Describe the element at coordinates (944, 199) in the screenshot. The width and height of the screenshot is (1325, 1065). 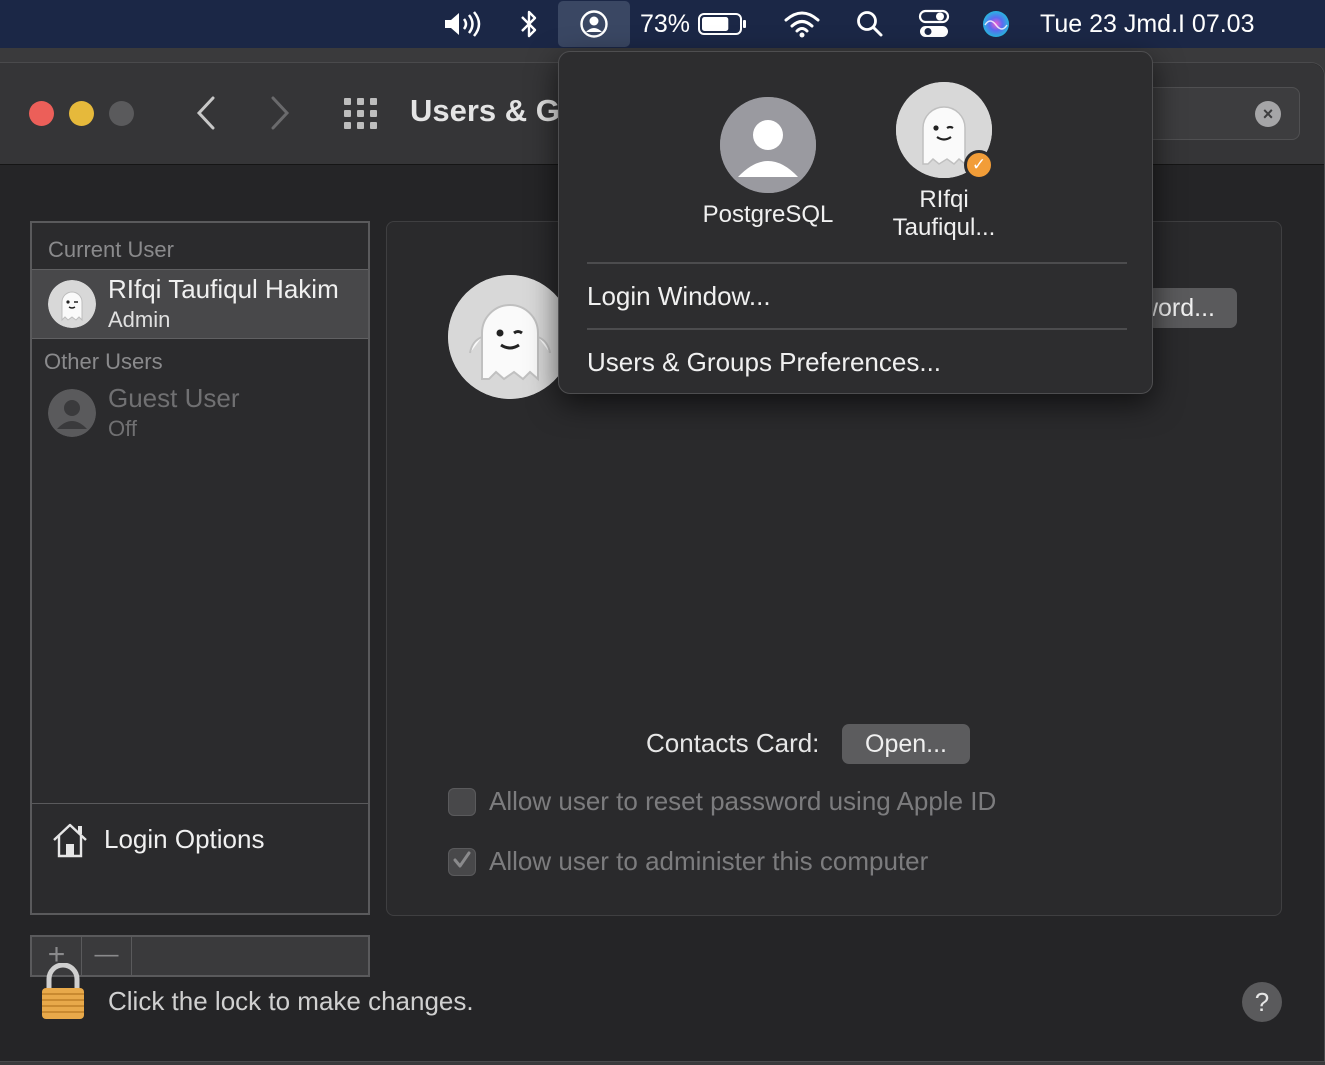
I see `rifqi-user-name-line1: RIfqi` at that location.